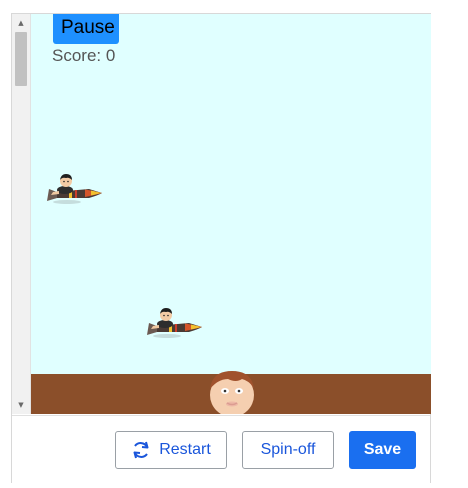 This screenshot has width=468, height=488. I want to click on scroll-thumb, so click(21, 59).